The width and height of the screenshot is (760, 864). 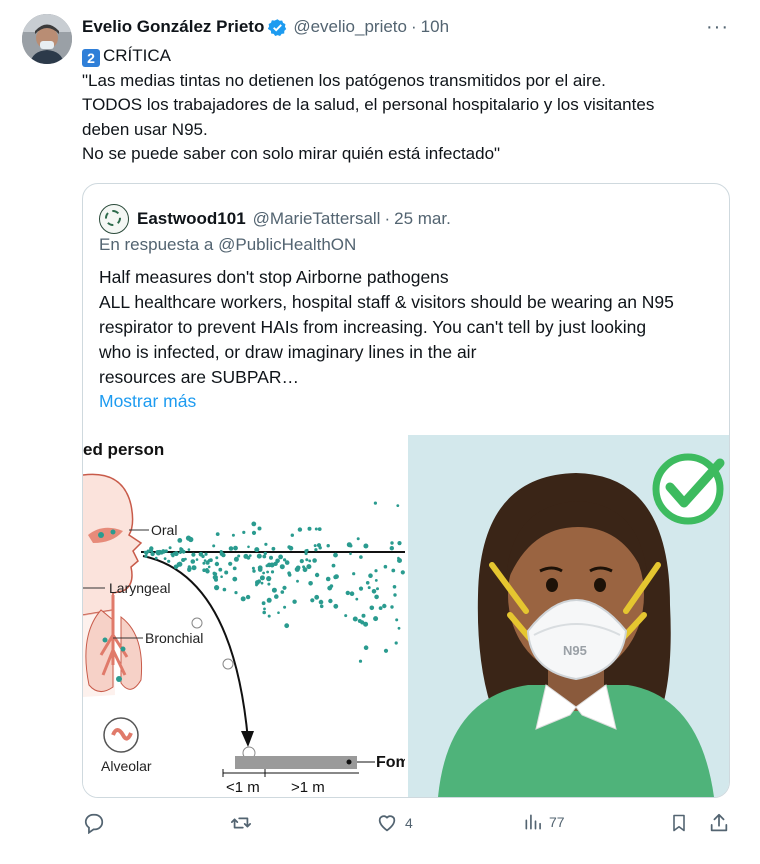 What do you see at coordinates (164, 530) in the screenshot?
I see `oral-label: Oral` at bounding box center [164, 530].